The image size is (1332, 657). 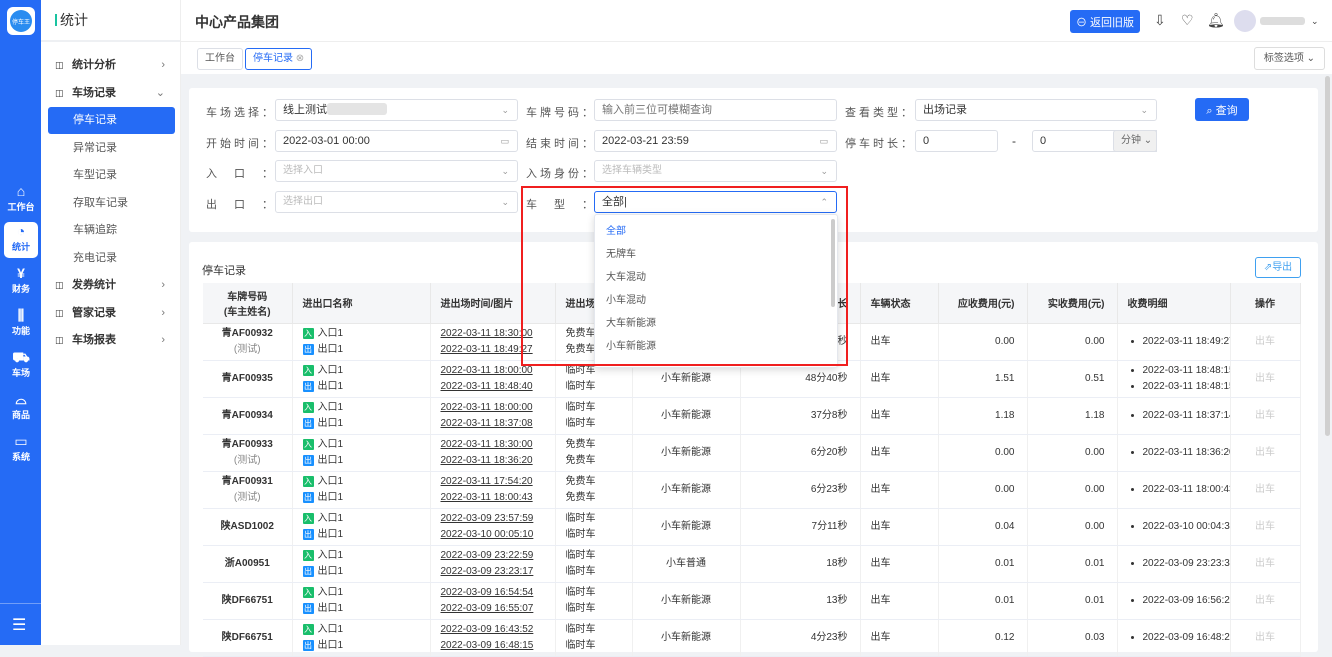 I want to click on submenu-group-2: 发券统计›, so click(x=111, y=285).